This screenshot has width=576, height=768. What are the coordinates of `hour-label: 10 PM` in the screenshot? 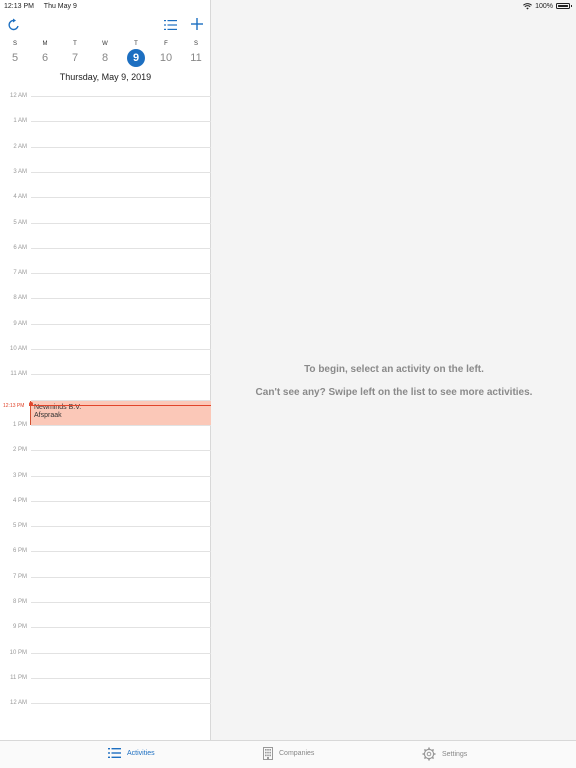 It's located at (18, 652).